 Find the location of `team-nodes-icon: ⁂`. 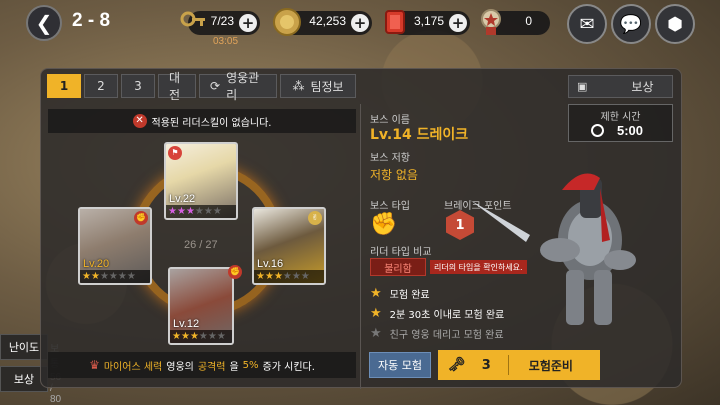

team-nodes-icon: ⁂ is located at coordinates (298, 86).